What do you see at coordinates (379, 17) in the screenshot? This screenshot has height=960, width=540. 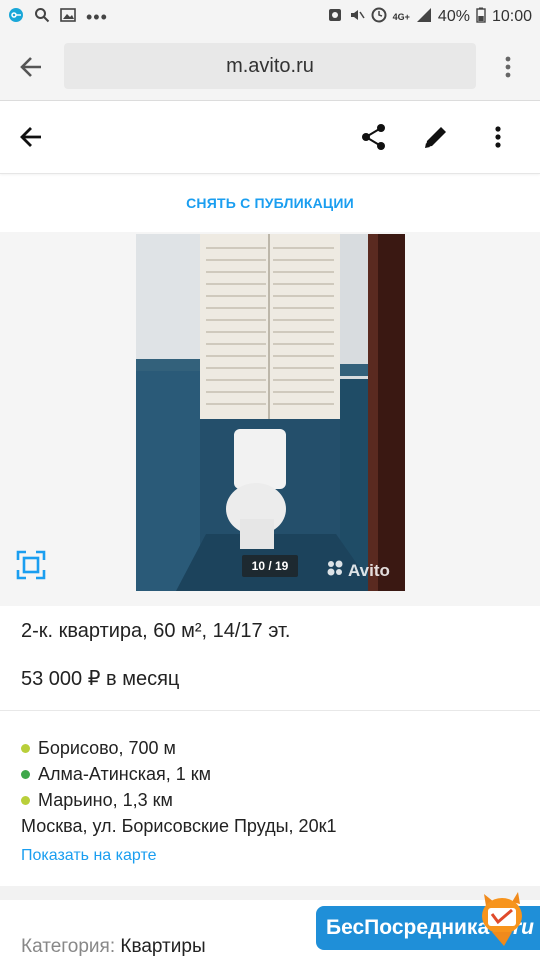 I see `clock-icon` at bounding box center [379, 17].